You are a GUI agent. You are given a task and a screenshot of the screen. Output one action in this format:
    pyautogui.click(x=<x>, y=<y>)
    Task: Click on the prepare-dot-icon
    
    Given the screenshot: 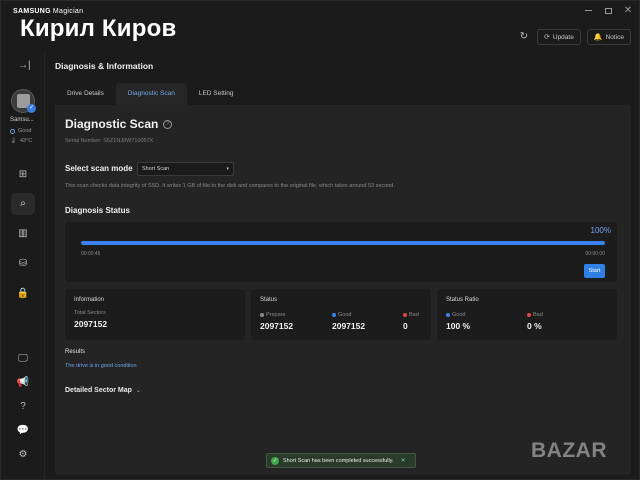 What is the action you would take?
    pyautogui.click(x=262, y=315)
    